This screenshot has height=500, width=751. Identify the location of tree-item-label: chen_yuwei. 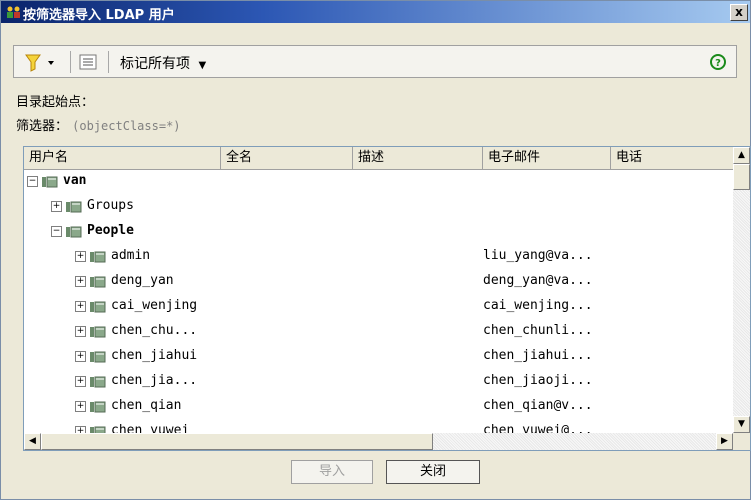
(150, 428).